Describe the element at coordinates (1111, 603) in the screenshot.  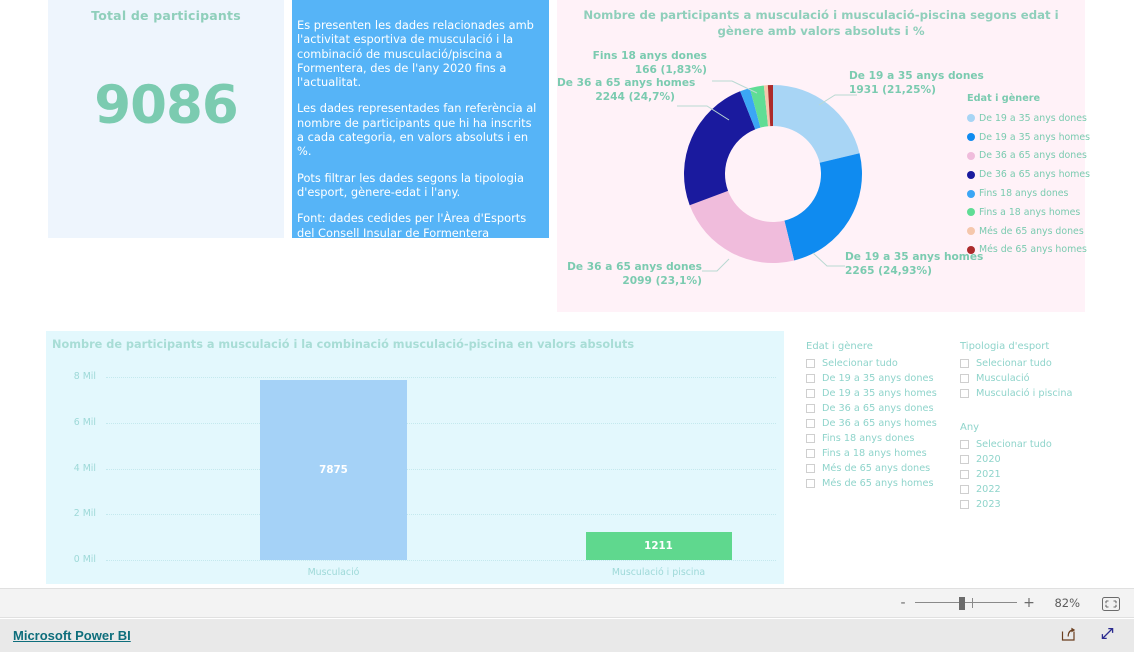
I see `fit-to-page-icon` at that location.